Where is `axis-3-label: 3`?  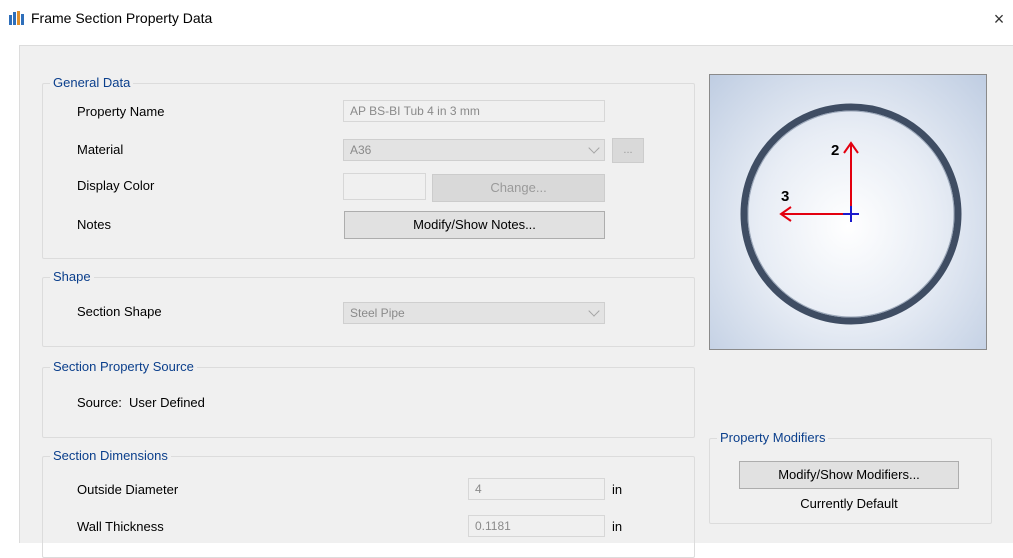 axis-3-label: 3 is located at coordinates (785, 196).